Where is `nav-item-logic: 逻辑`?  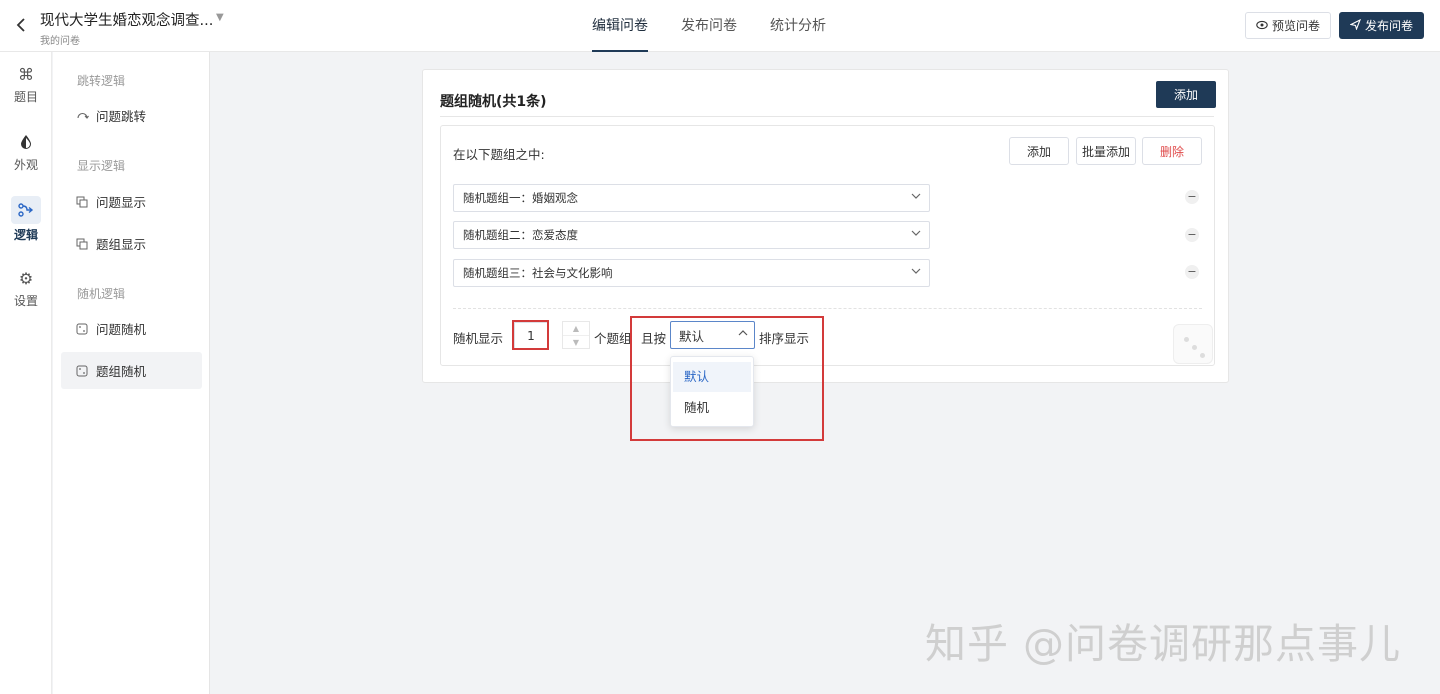 nav-item-logic: 逻辑 is located at coordinates (26, 219).